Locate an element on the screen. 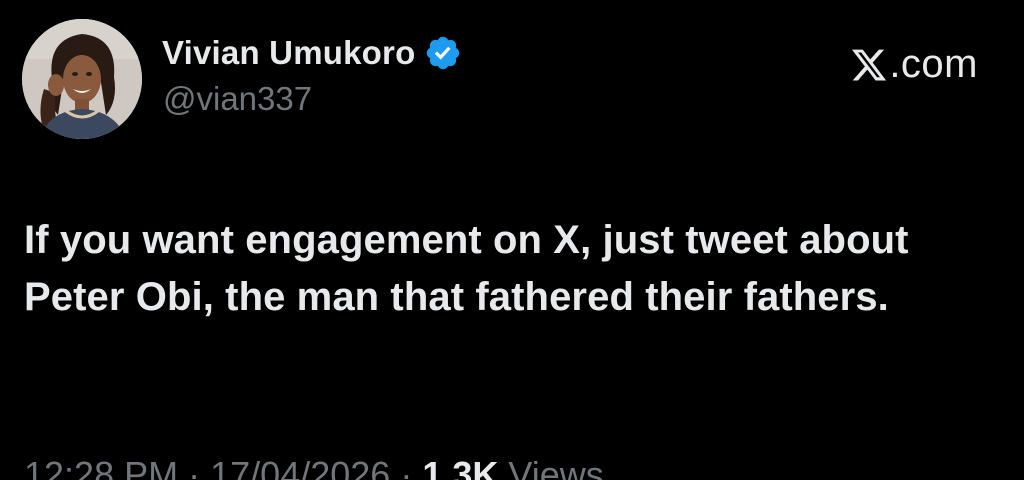 This screenshot has width=1024, height=480. avatar is located at coordinates (82, 79).